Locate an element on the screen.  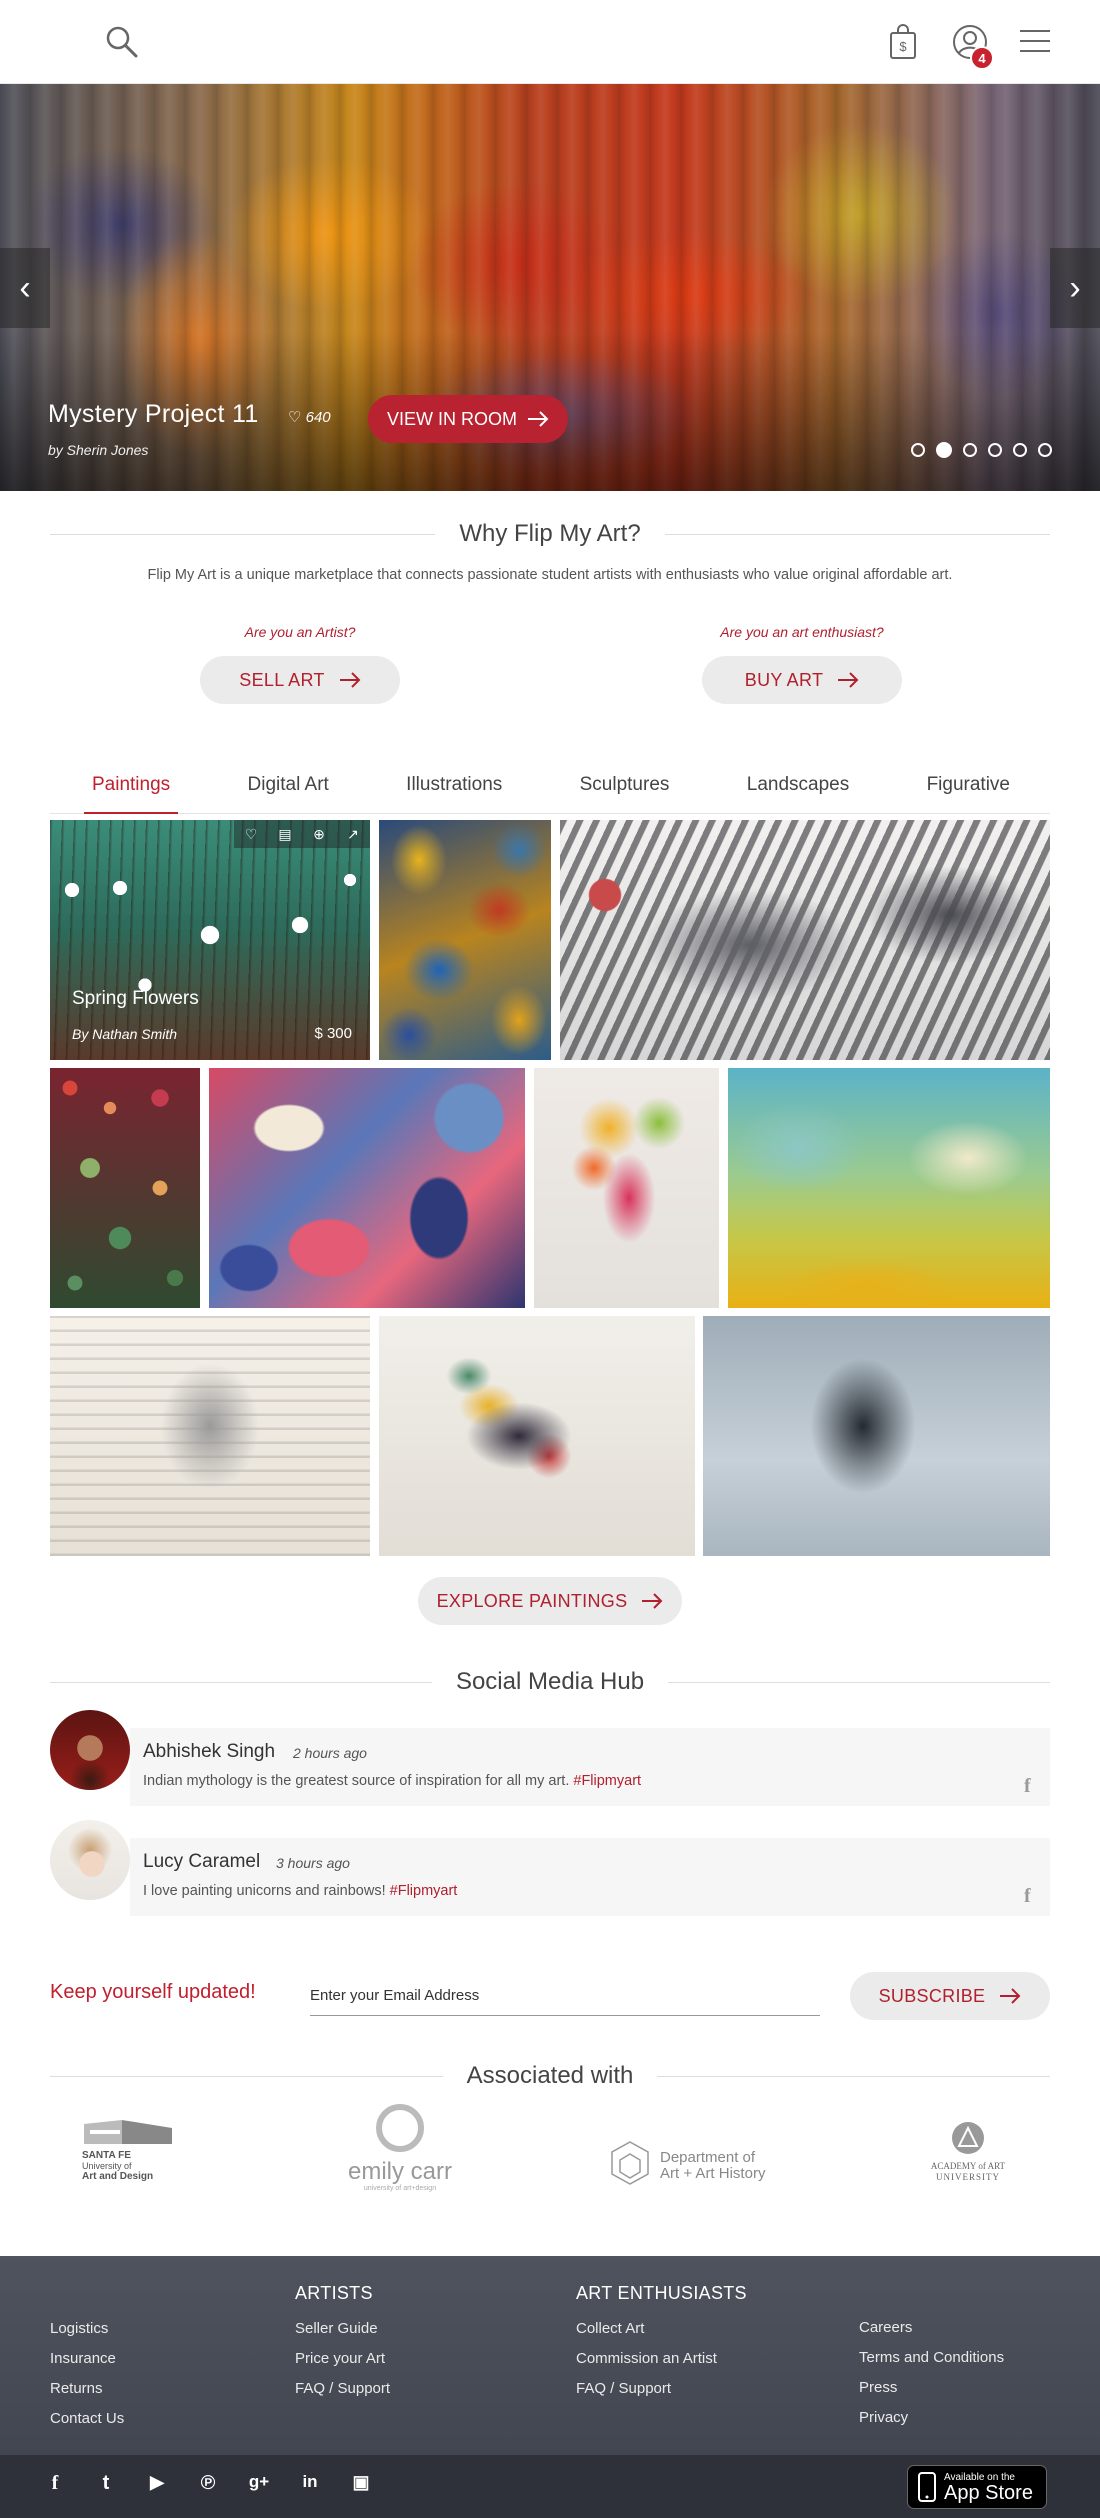
footer-link-privacy: Privacy is located at coordinates (883, 2417).